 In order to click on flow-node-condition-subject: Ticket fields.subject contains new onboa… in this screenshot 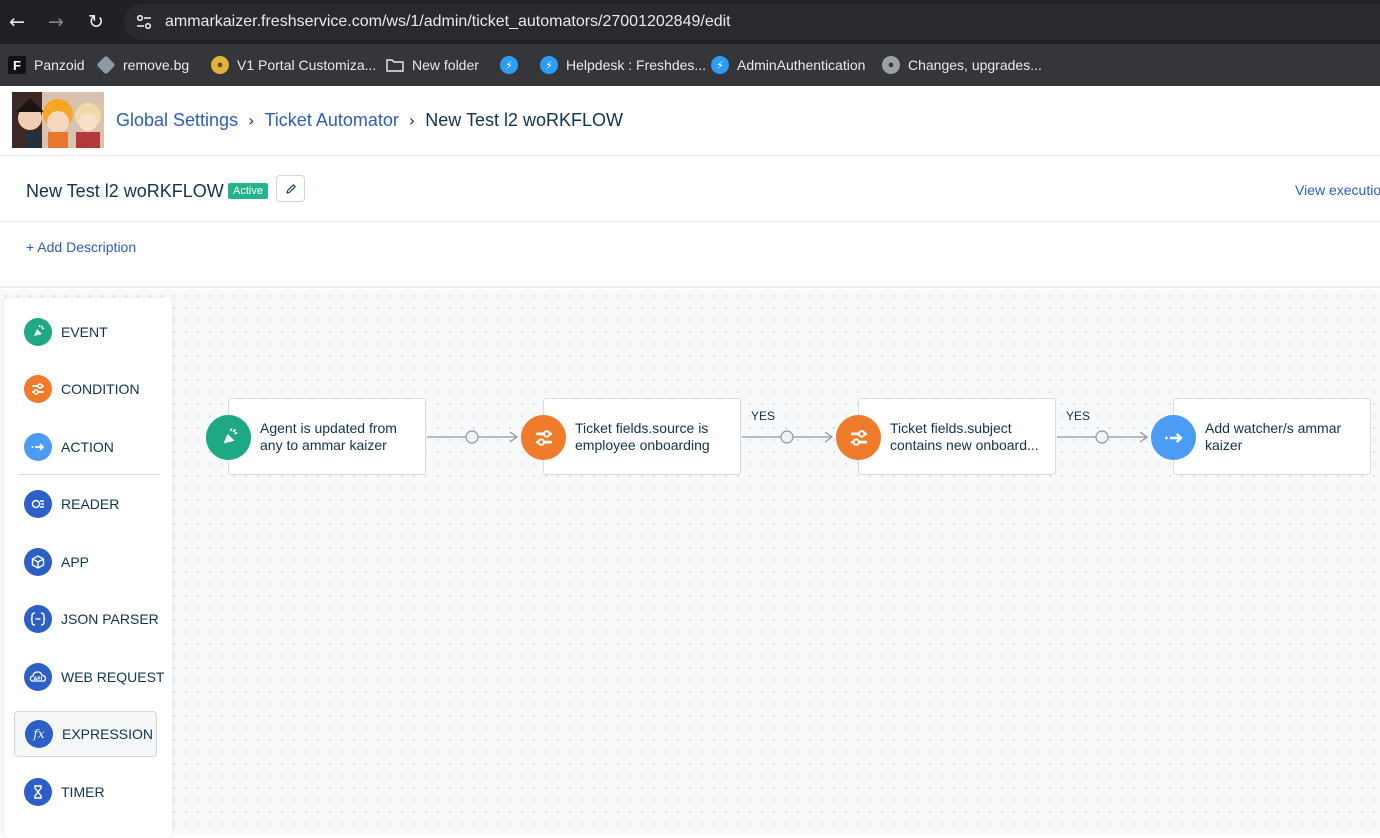, I will do `click(957, 436)`.